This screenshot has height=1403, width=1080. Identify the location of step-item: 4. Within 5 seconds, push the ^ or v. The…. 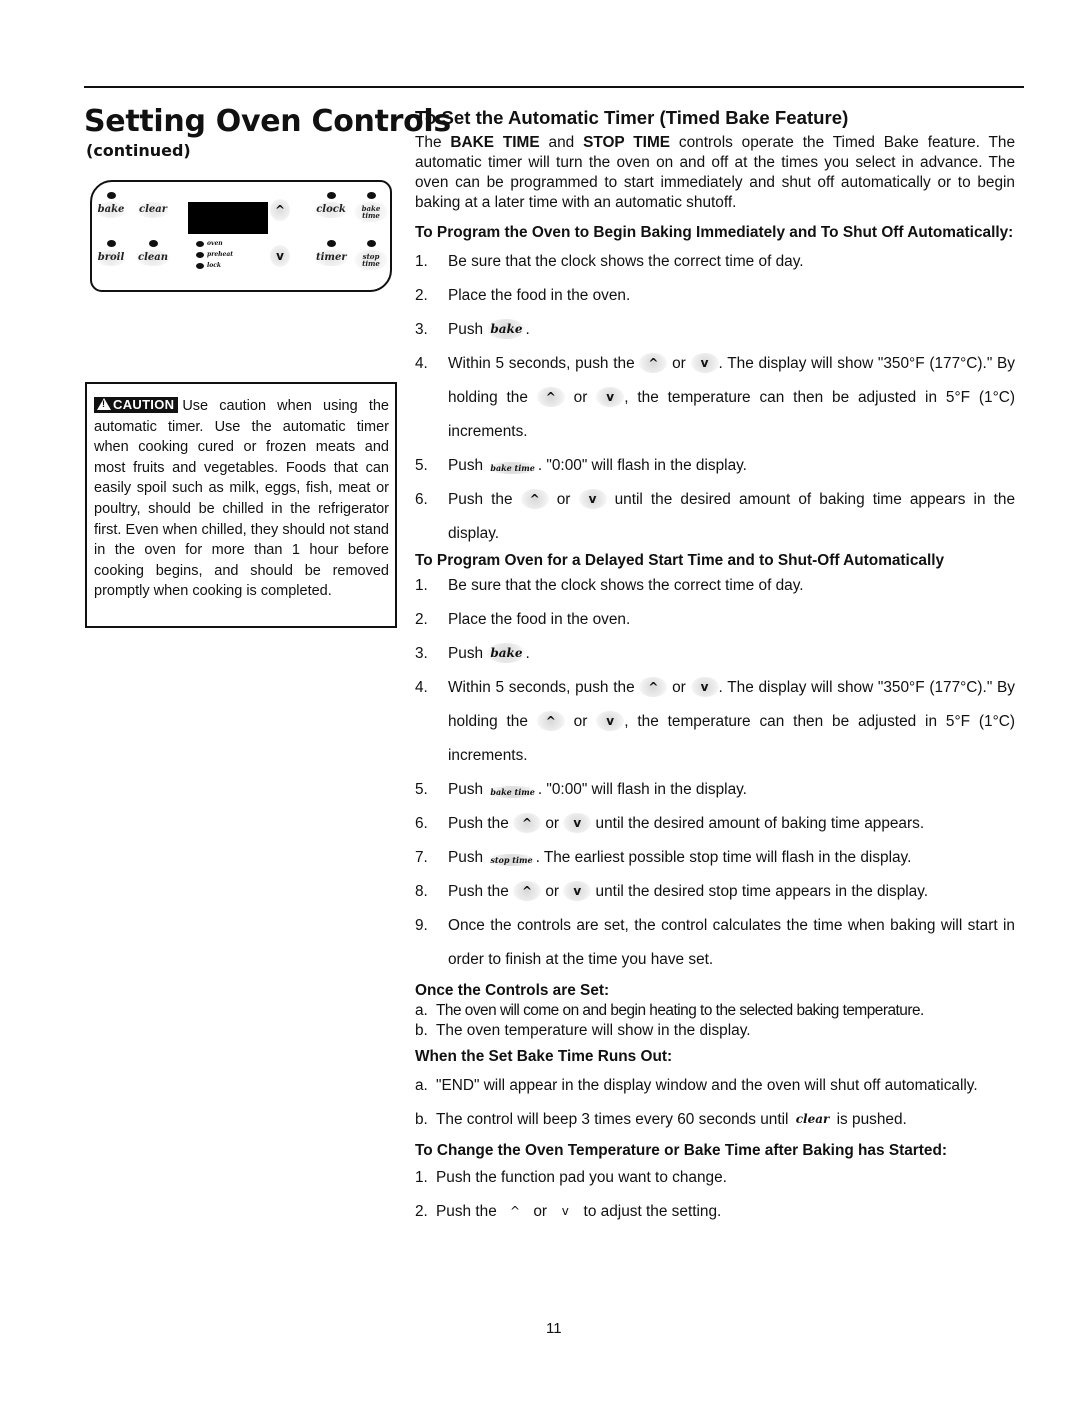
(715, 722).